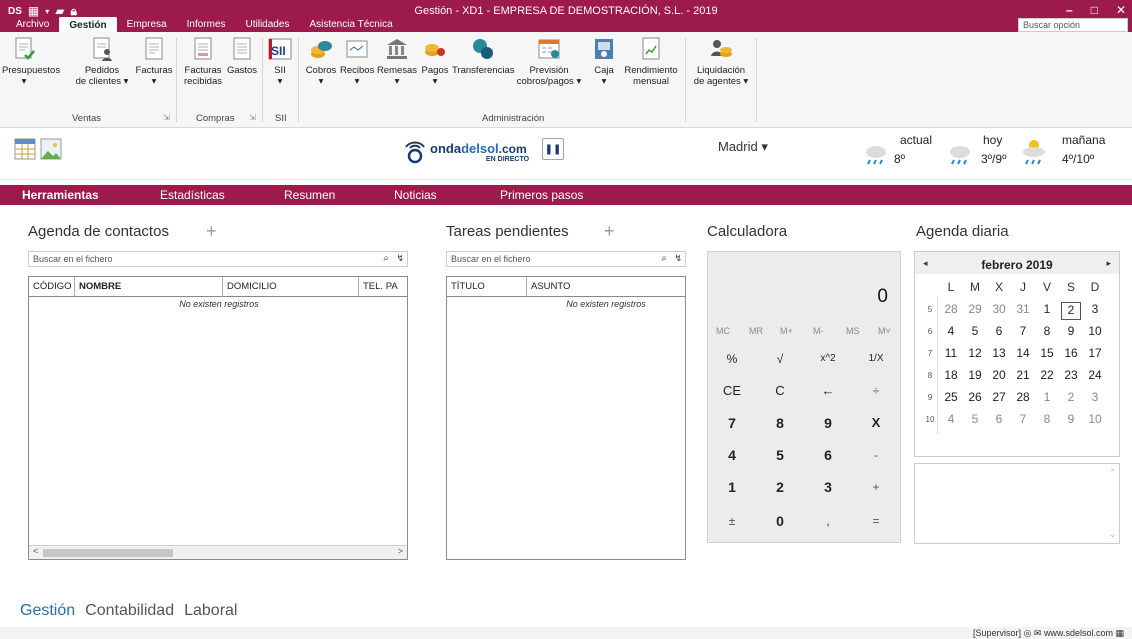 The width and height of the screenshot is (1132, 639). Describe the element at coordinates (1095, 375) in the screenshot. I see `calendar-day: 24` at that location.